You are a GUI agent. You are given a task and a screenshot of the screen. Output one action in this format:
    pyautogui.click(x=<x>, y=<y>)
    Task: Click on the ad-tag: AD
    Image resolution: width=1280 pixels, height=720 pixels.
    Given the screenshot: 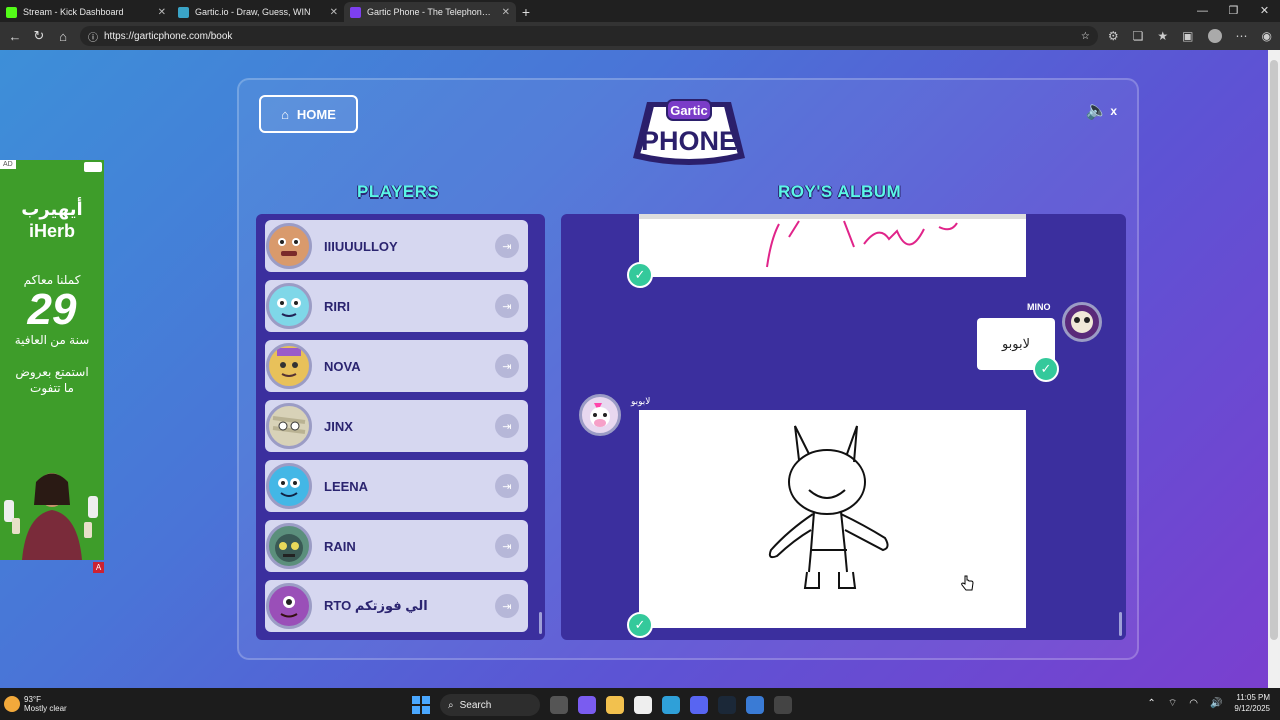 What is the action you would take?
    pyautogui.click(x=8, y=164)
    